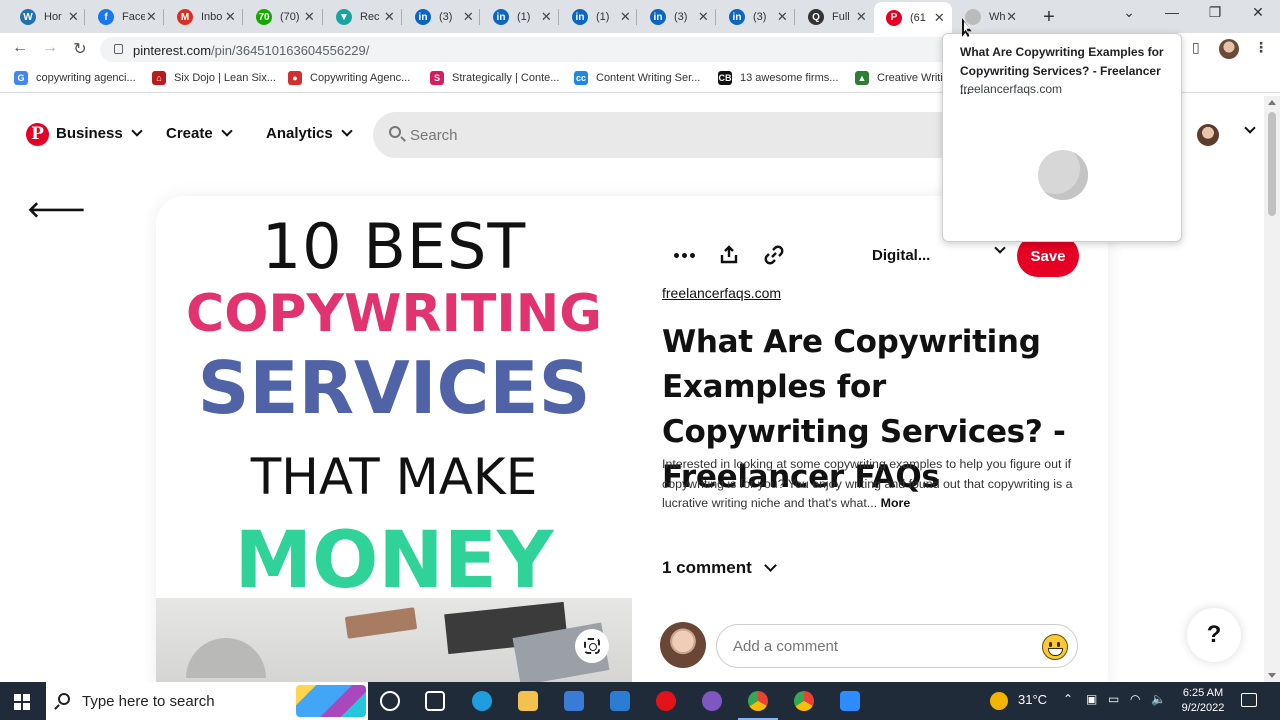  What do you see at coordinates (1049, 17) in the screenshot?
I see `new-tab-icon: +` at bounding box center [1049, 17].